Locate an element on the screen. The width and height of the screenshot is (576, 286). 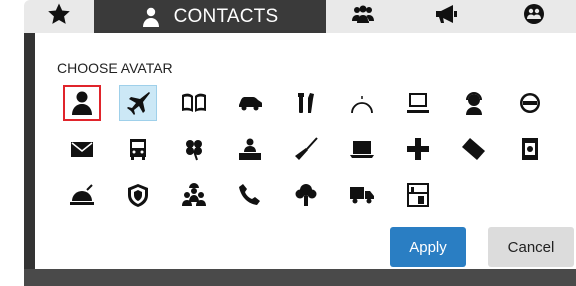
cancel-button: Cancel is located at coordinates (531, 247).